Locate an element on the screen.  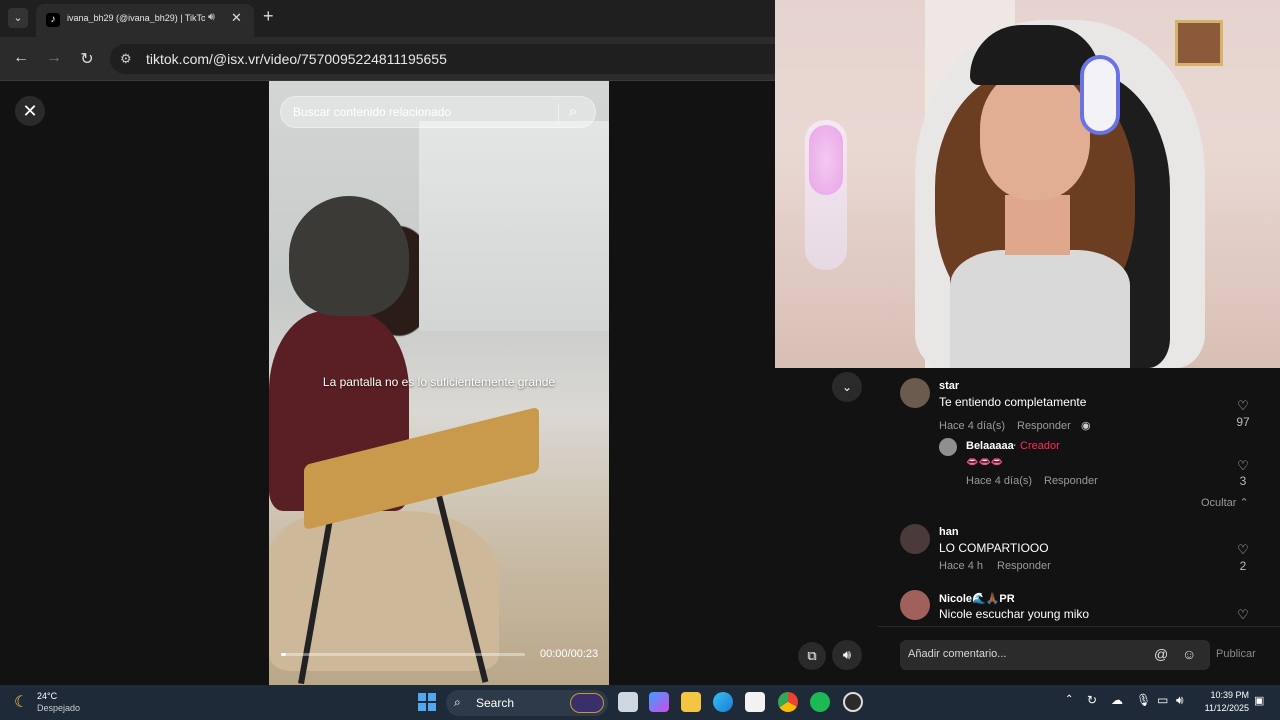
comment-username: star is located at coordinates (949, 386).